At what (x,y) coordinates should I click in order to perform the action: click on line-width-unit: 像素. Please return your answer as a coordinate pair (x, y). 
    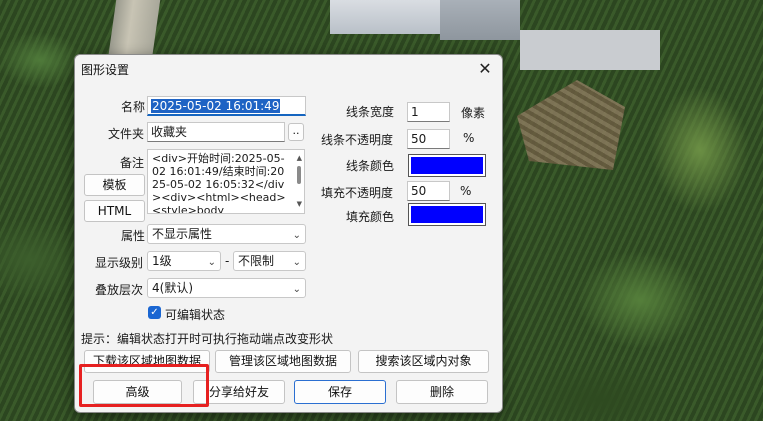
    Looking at the image, I should click on (473, 113).